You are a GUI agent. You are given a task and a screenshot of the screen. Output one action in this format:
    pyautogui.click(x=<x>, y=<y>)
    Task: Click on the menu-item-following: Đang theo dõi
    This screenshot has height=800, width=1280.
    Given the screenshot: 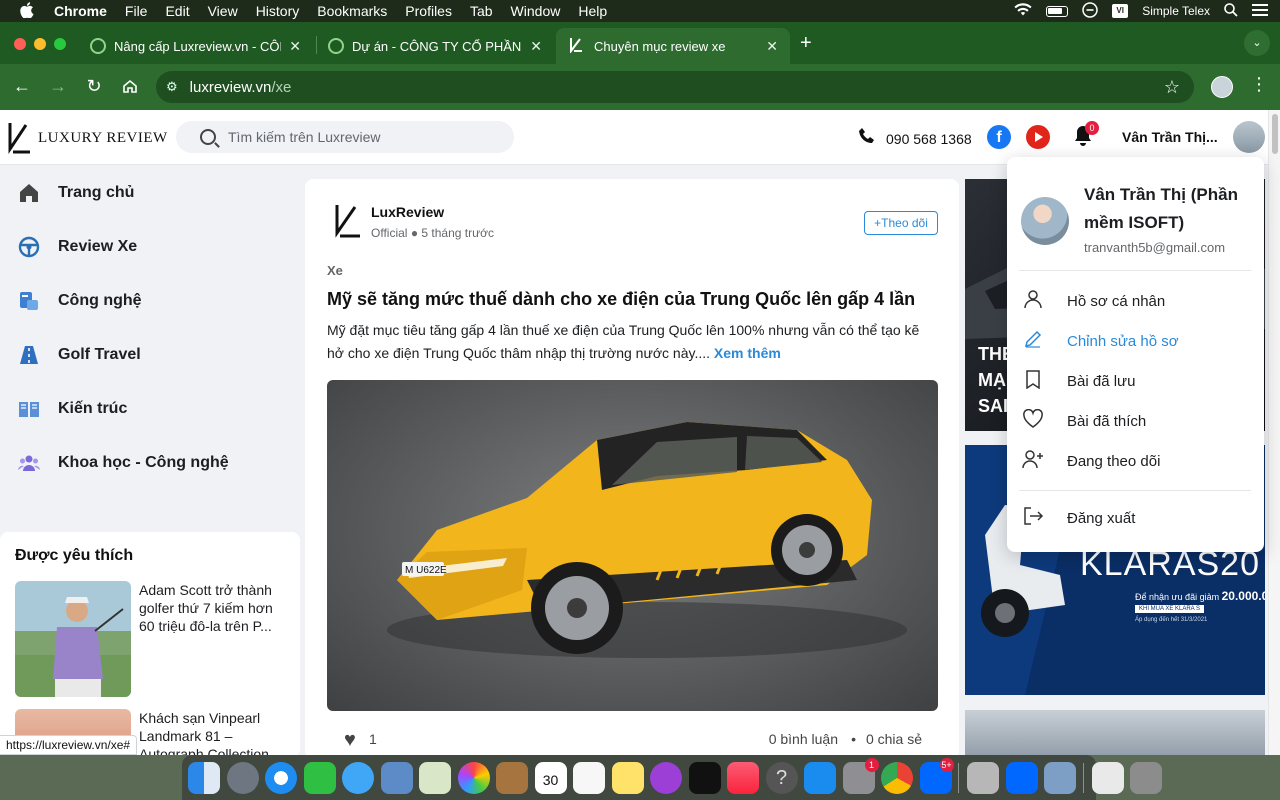 What is the action you would take?
    pyautogui.click(x=1135, y=461)
    